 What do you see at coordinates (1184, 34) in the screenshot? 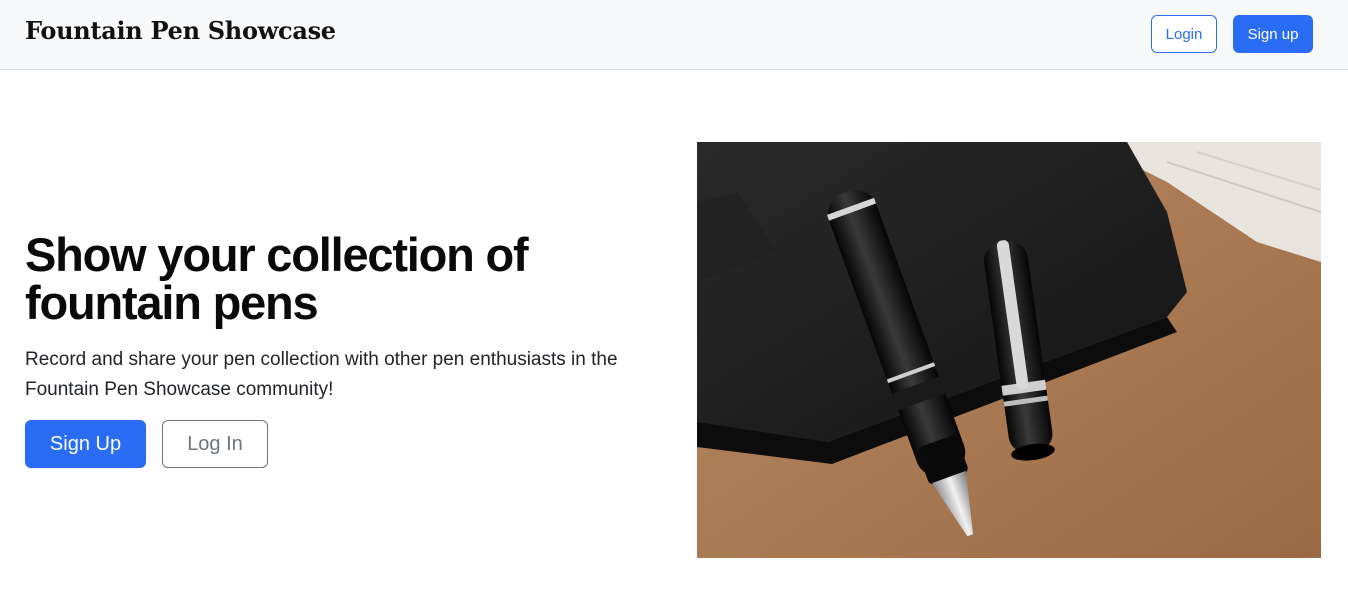
I see `nav-login-button: Login` at bounding box center [1184, 34].